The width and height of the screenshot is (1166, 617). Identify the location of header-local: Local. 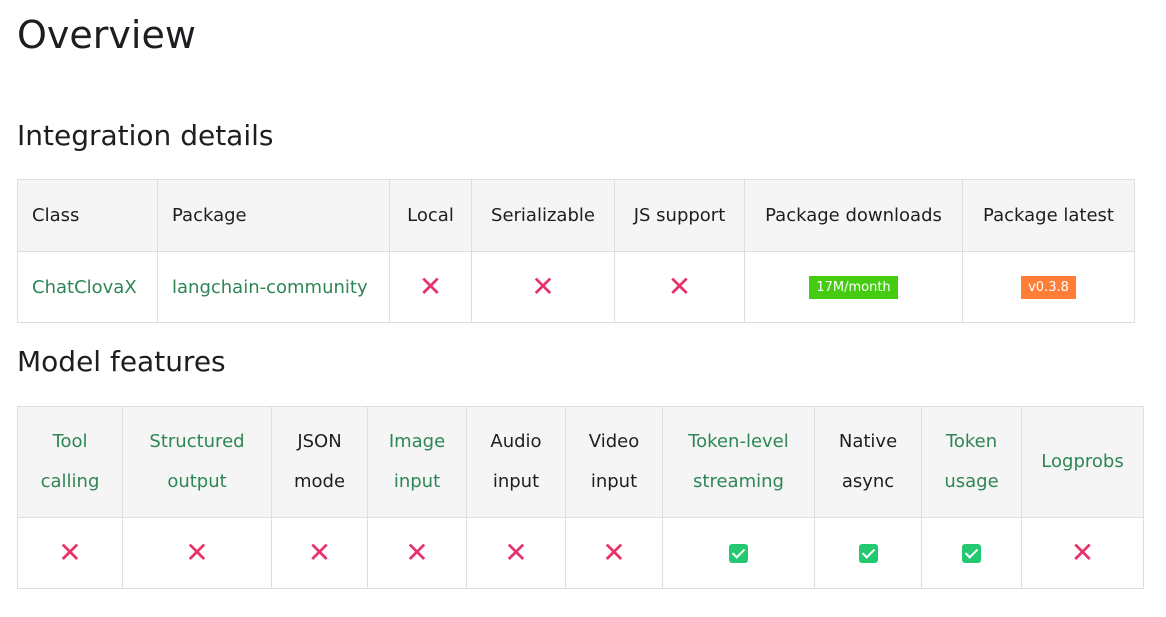
(430, 215).